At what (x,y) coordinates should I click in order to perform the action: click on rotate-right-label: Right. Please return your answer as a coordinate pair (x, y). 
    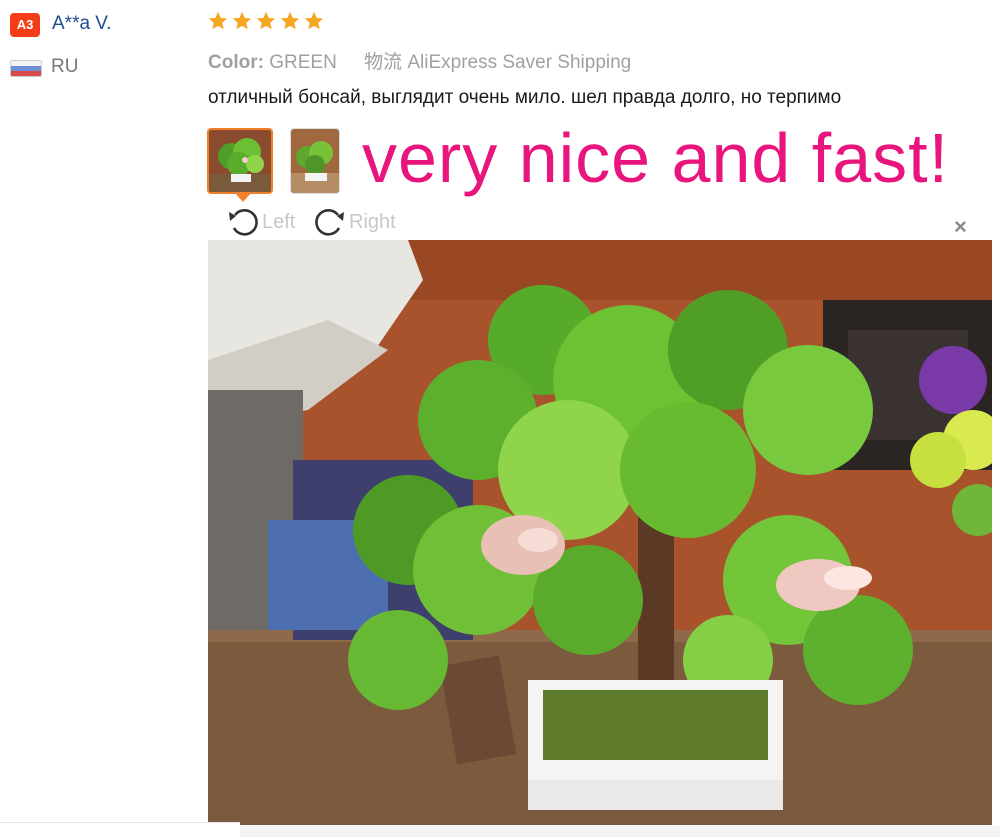
    Looking at the image, I should click on (372, 221).